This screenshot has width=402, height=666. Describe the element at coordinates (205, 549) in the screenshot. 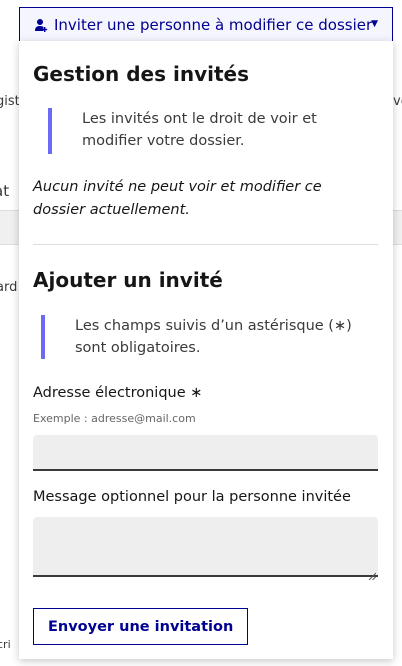

I see `message-textarea` at that location.